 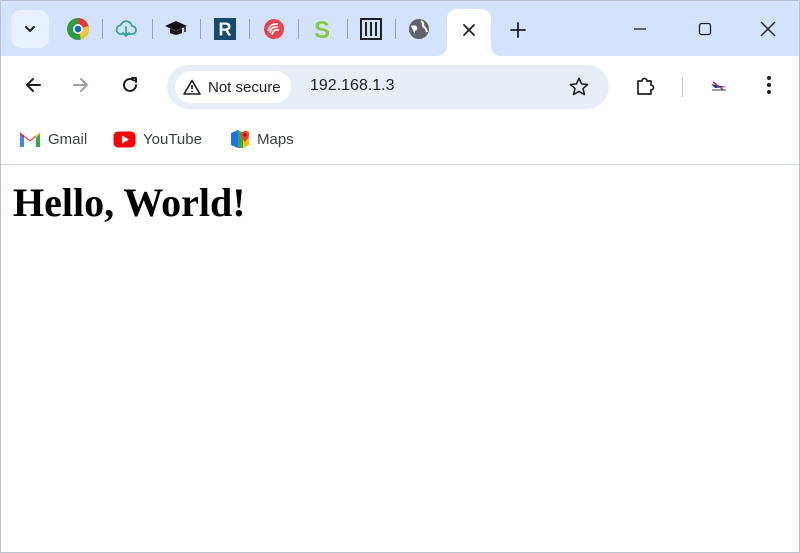 I want to click on page-heading: Hello, World!, so click(x=129, y=202).